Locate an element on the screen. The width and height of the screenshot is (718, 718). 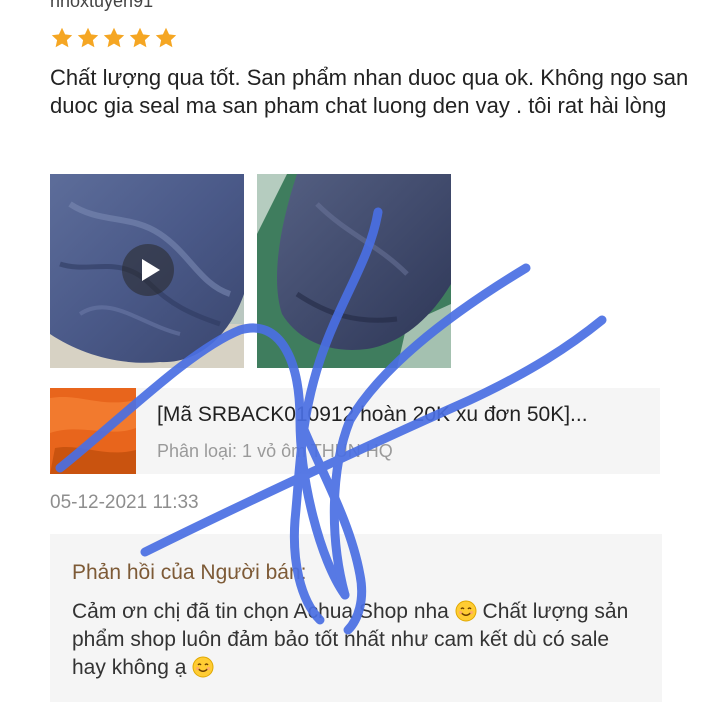
review-video-thumbnail is located at coordinates (147, 271).